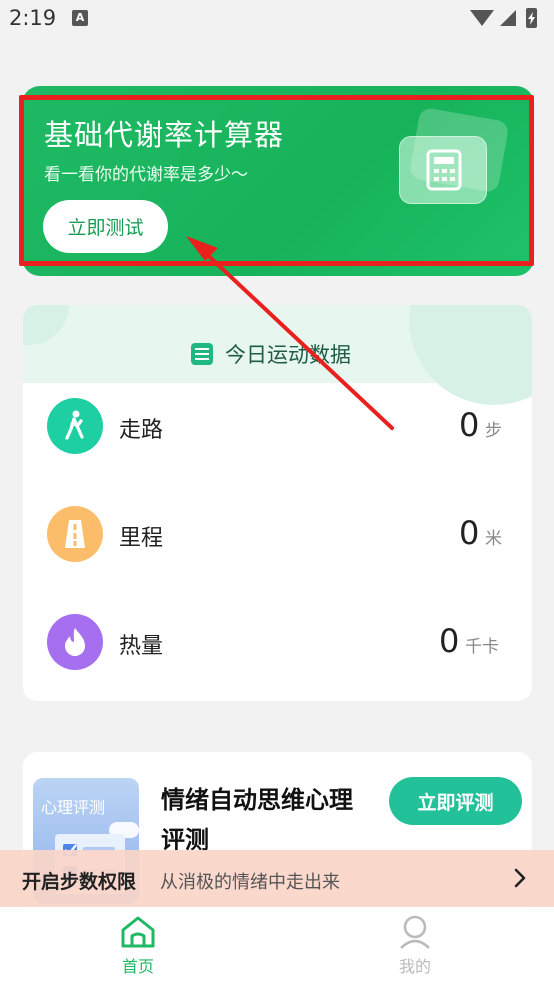 Image resolution: width=554 pixels, height=984 pixels. Describe the element at coordinates (455, 801) in the screenshot. I see `start-assessment-button: 立即评测` at that location.